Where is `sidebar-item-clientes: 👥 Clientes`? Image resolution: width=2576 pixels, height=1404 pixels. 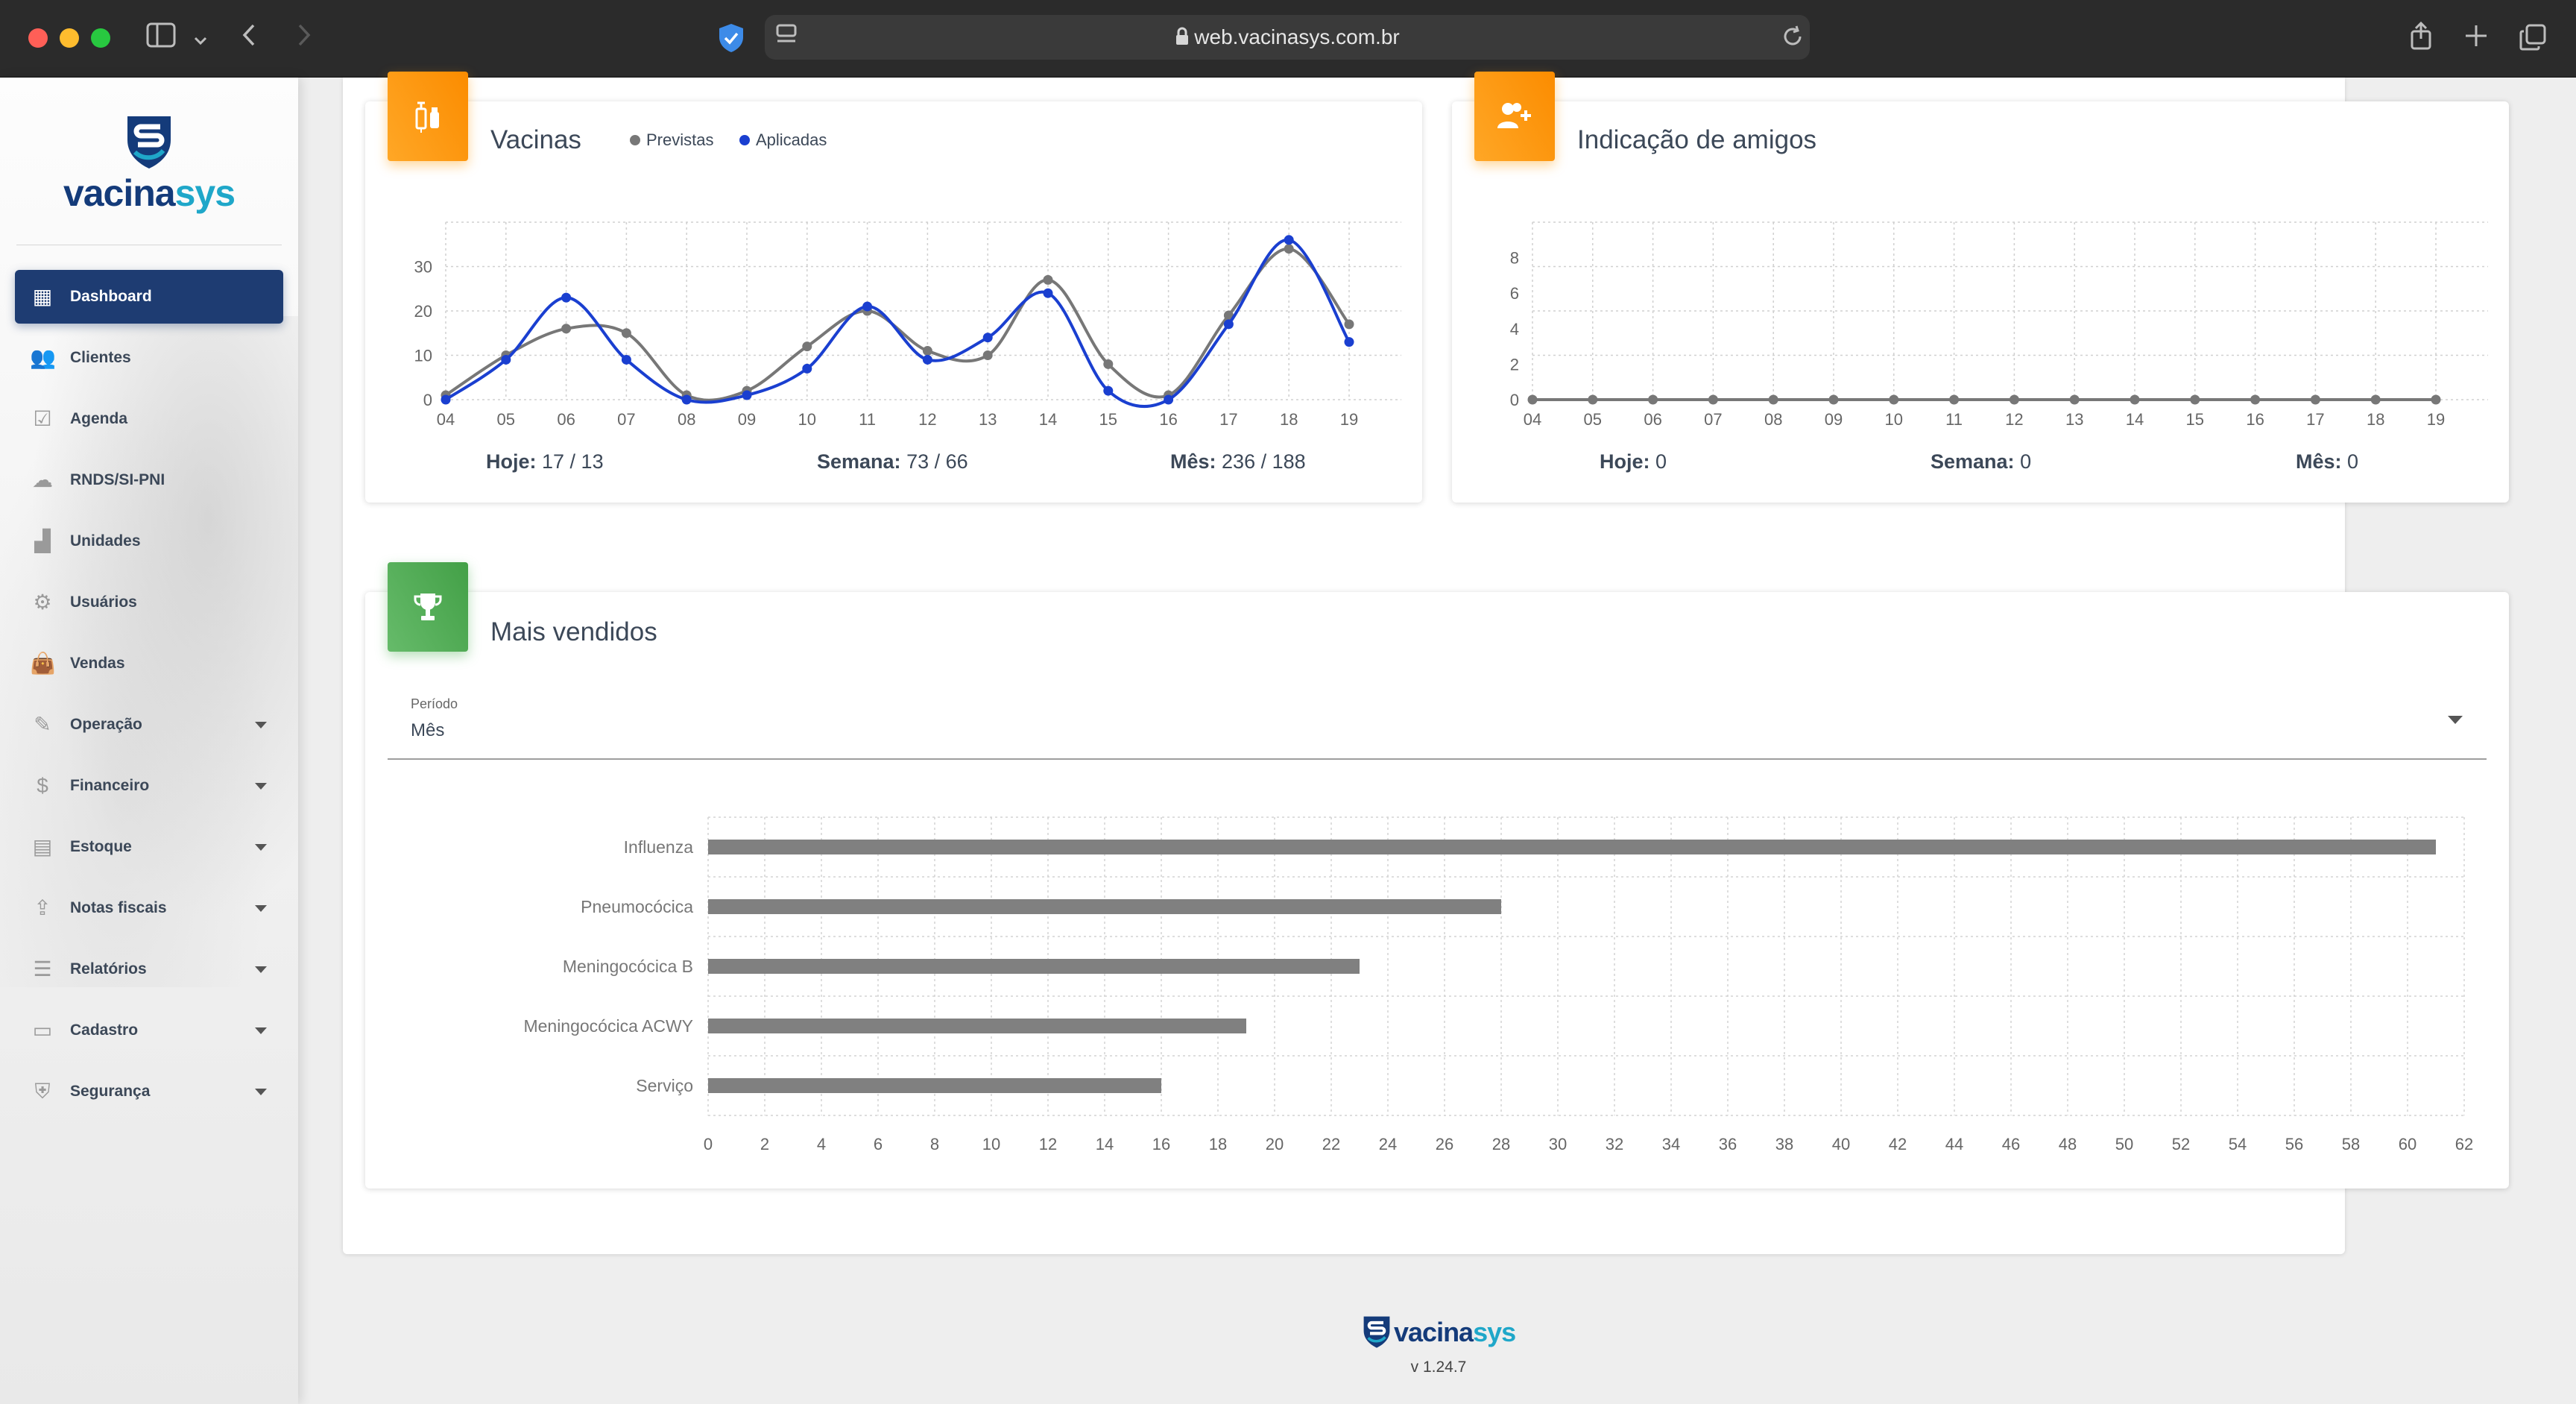 sidebar-item-clientes: 👥 Clientes is located at coordinates (149, 358).